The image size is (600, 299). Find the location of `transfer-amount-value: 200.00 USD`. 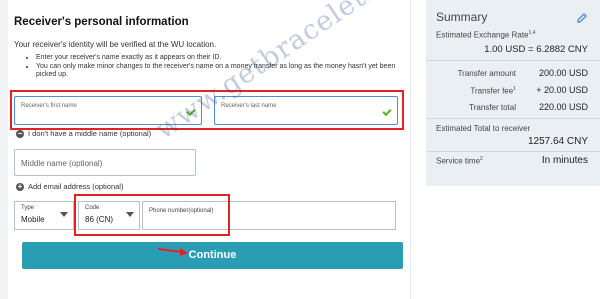

transfer-amount-value: 200.00 USD is located at coordinates (563, 73).